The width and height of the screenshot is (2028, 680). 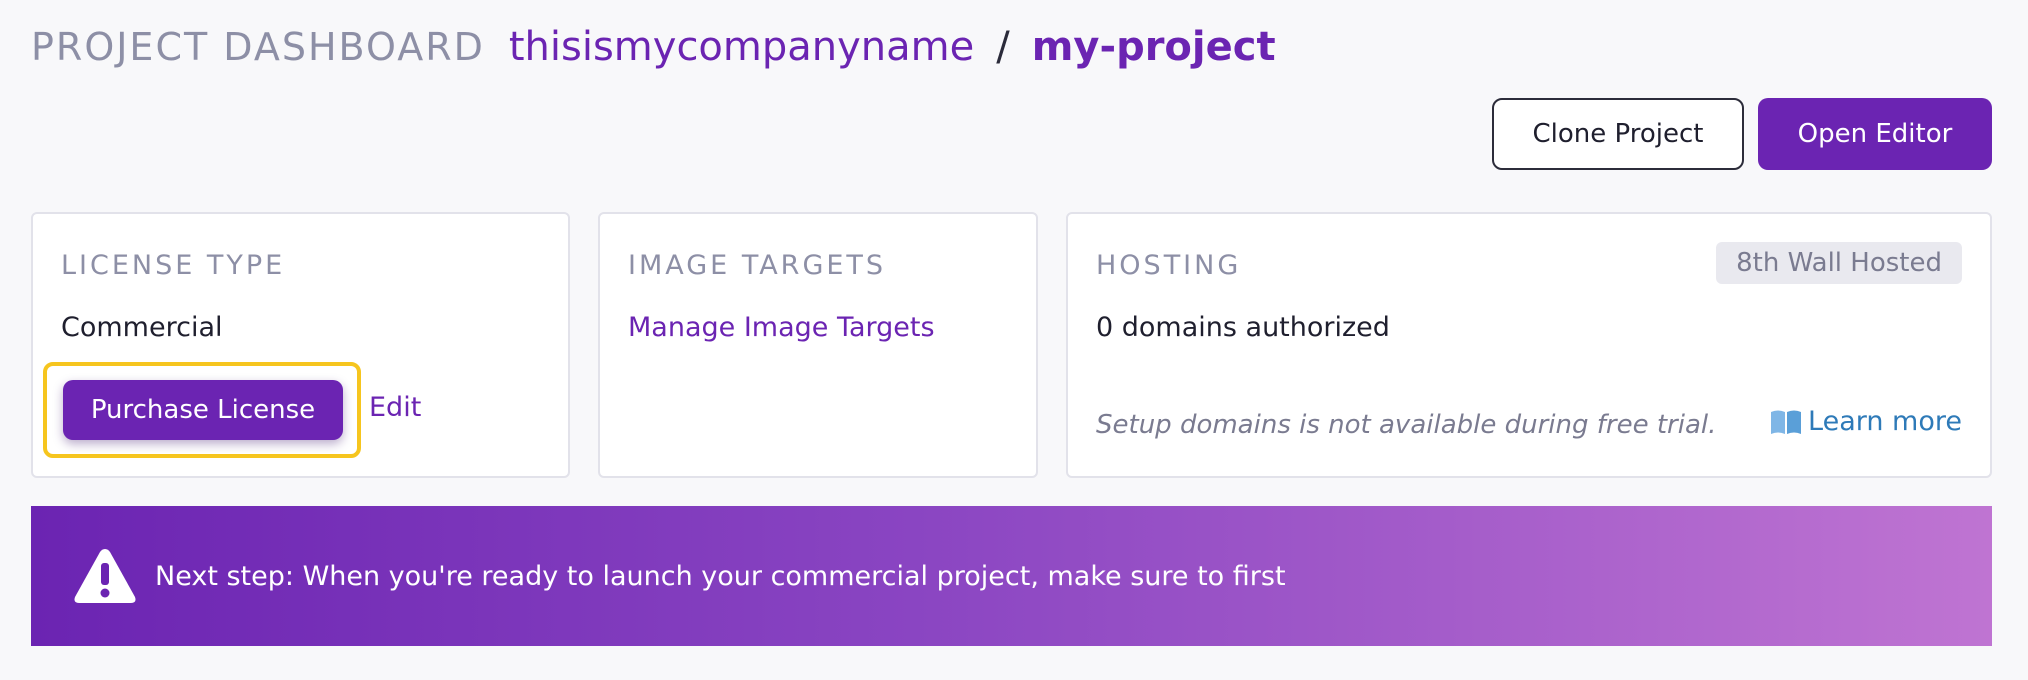 I want to click on image-targets-title: IMAGE TARGETS, so click(x=757, y=265).